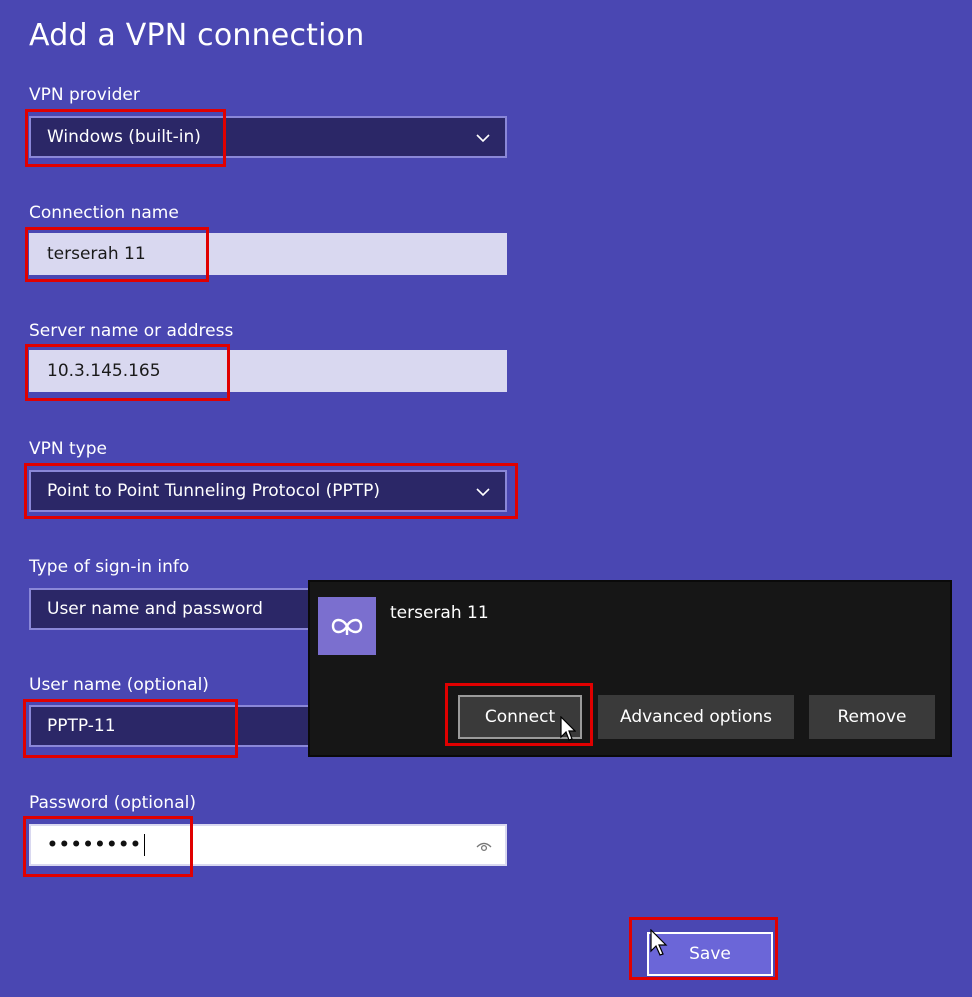  Describe the element at coordinates (81, 726) in the screenshot. I see `username-value: PPTP-11` at that location.